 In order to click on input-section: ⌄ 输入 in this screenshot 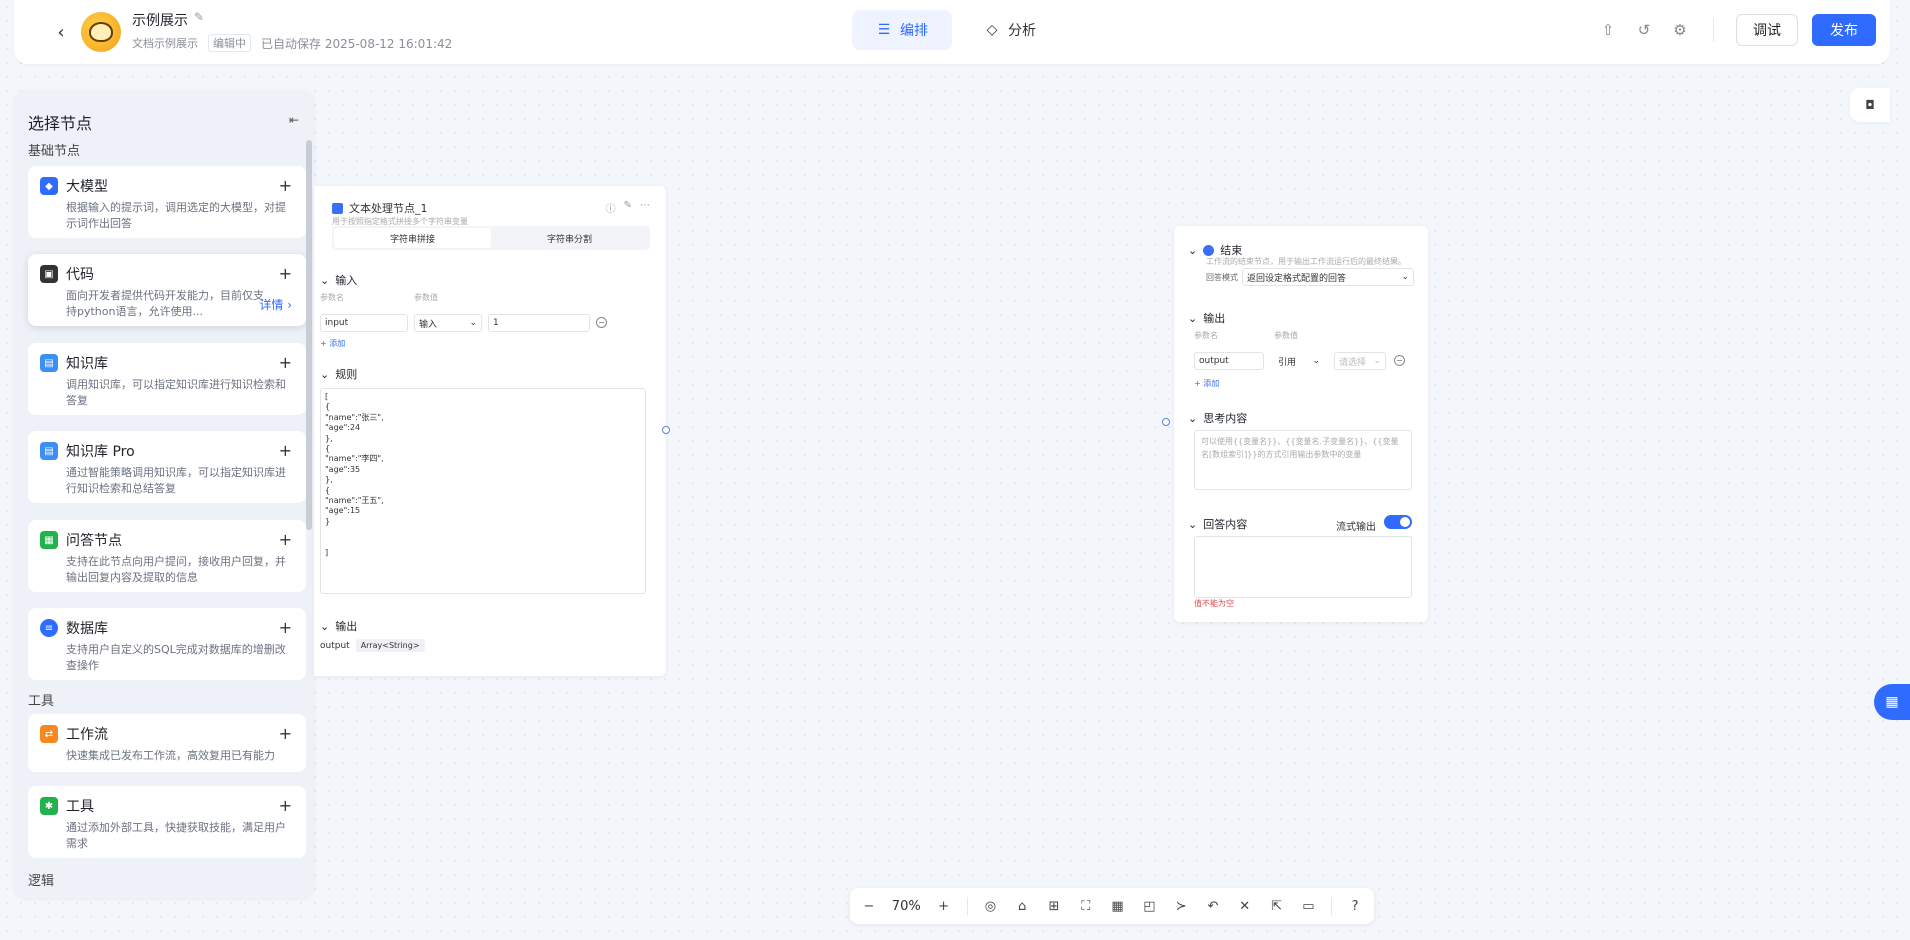, I will do `click(338, 280)`.